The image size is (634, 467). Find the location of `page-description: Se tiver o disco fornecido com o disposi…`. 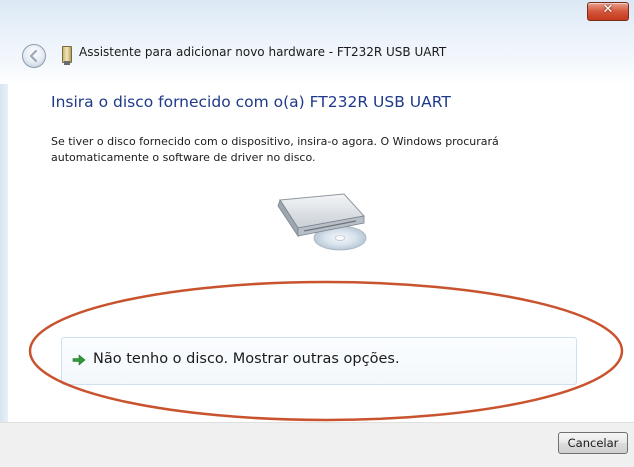

page-description: Se tiver o disco fornecido com o disposi… is located at coordinates (301, 150).